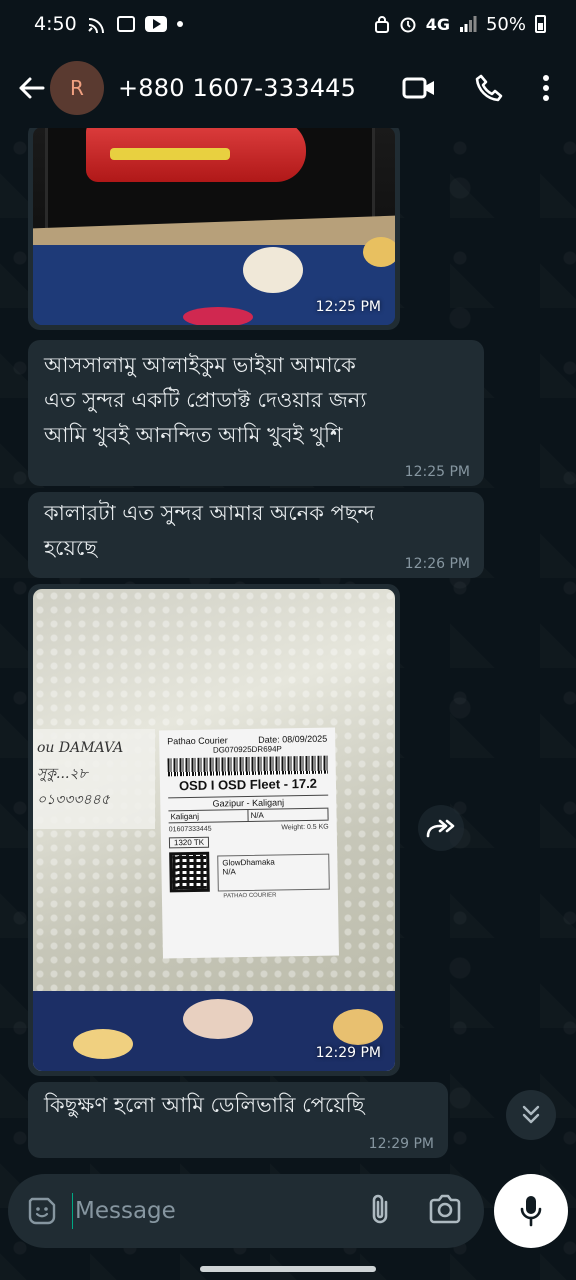 The image size is (576, 1280). Describe the element at coordinates (214, 226) in the screenshot. I see `product-photo: 12:25 PM` at that location.